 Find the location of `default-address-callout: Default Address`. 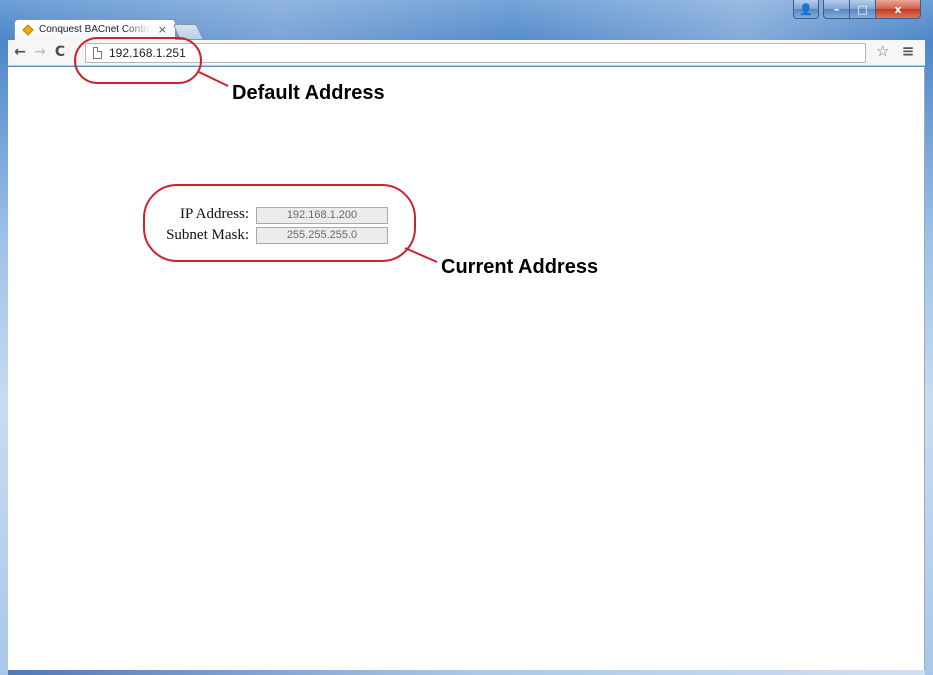

default-address-callout: Default Address is located at coordinates (308, 93).